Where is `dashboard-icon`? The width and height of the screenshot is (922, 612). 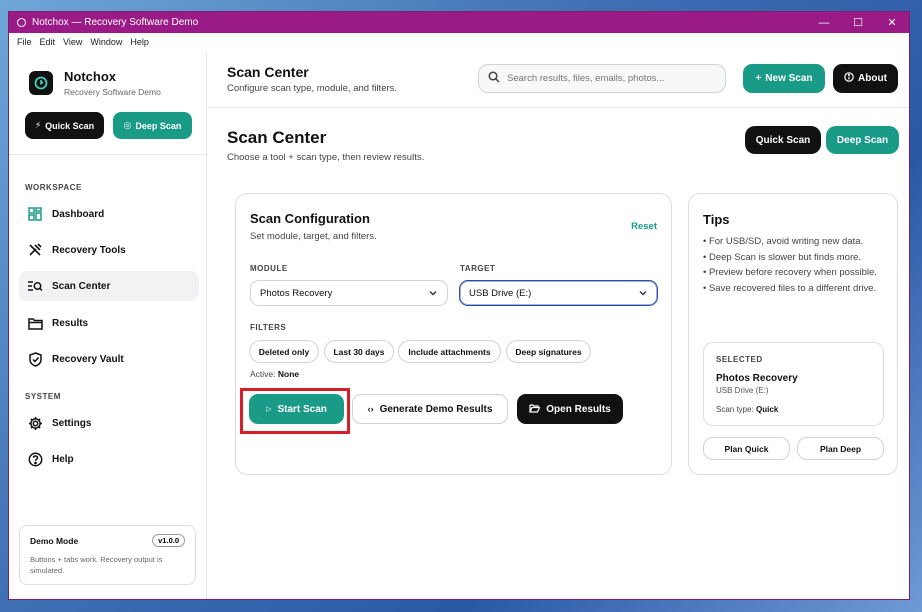 dashboard-icon is located at coordinates (35, 214).